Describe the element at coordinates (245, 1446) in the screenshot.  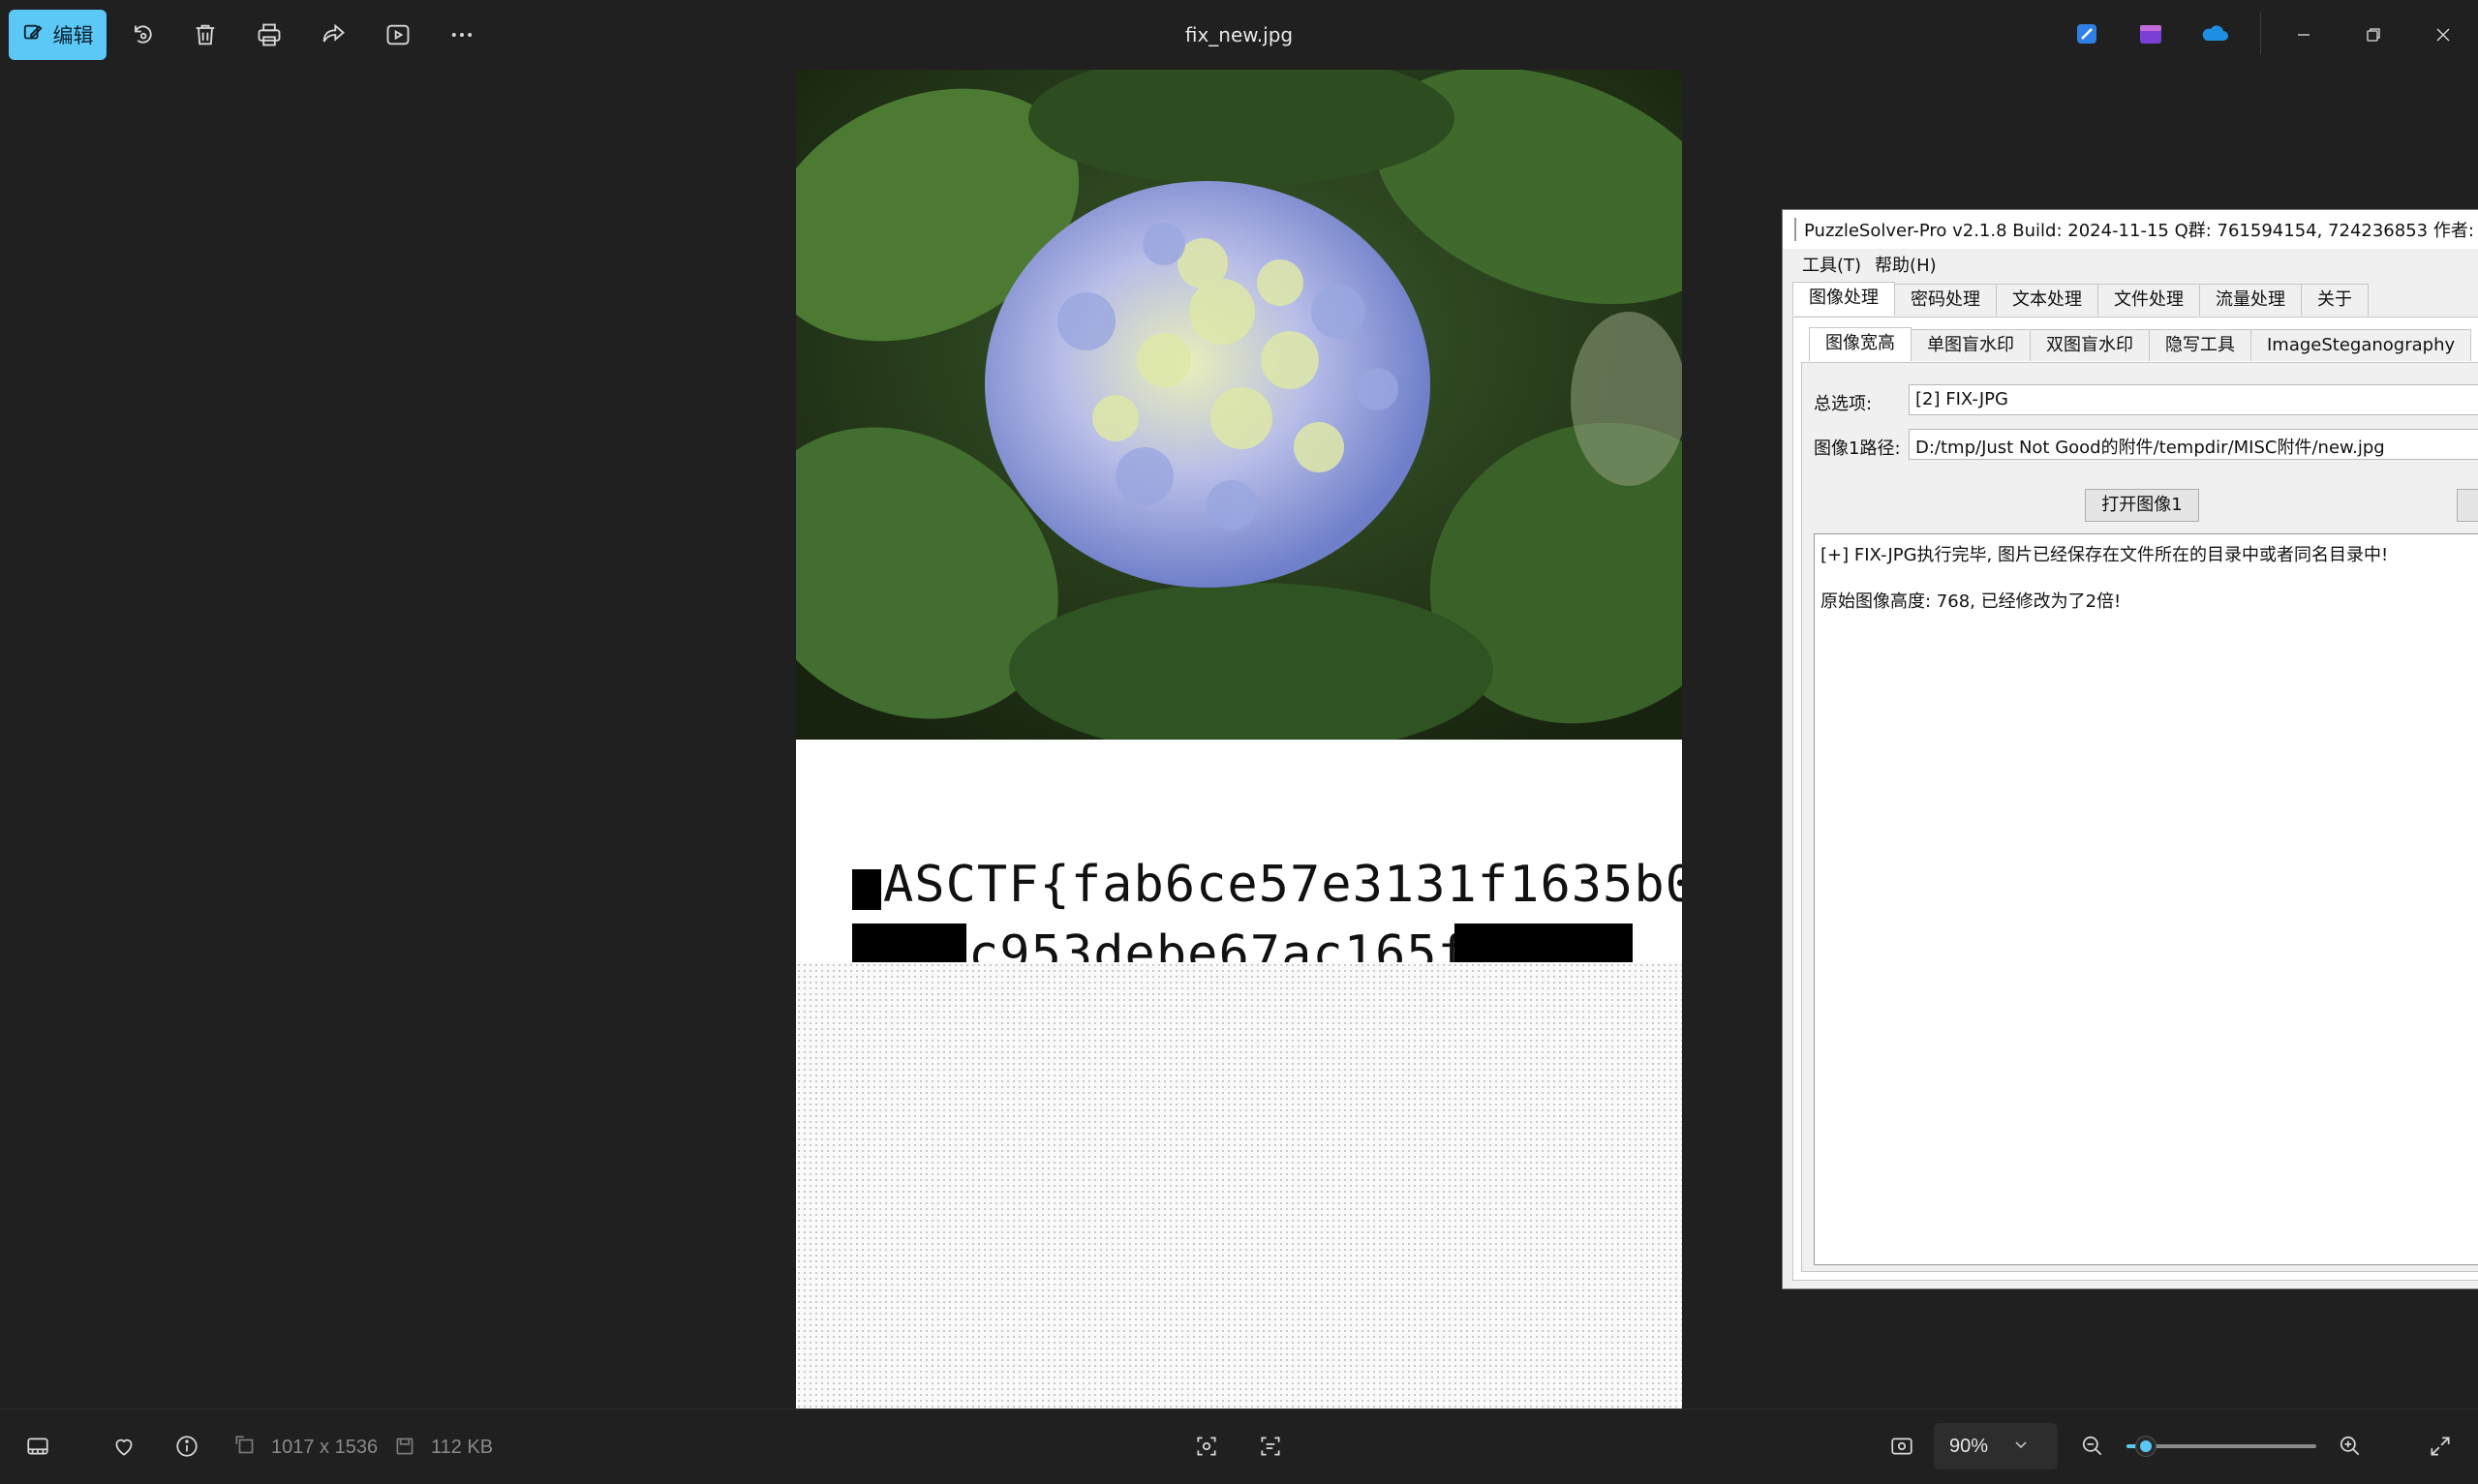
I see `dimensions-icon` at that location.